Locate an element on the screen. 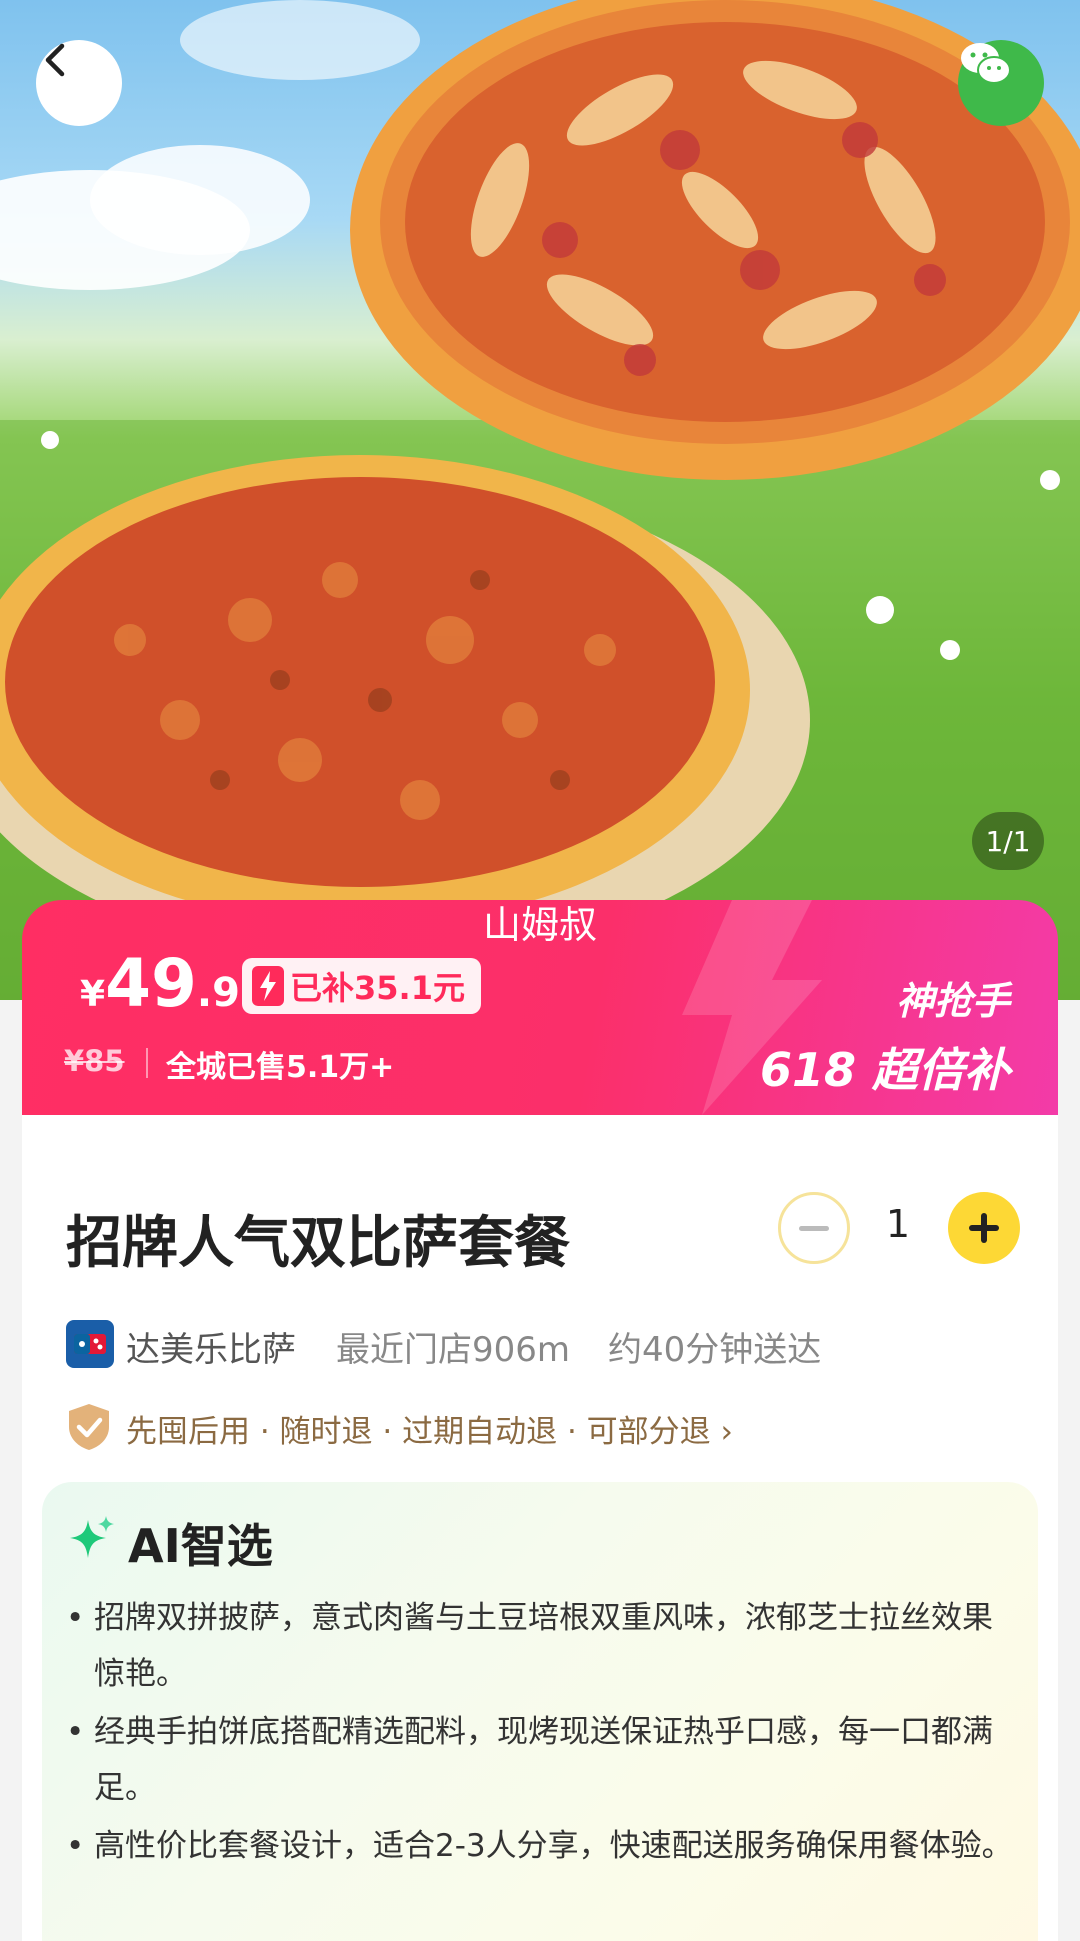  image-counter: 1/1 is located at coordinates (1008, 841).